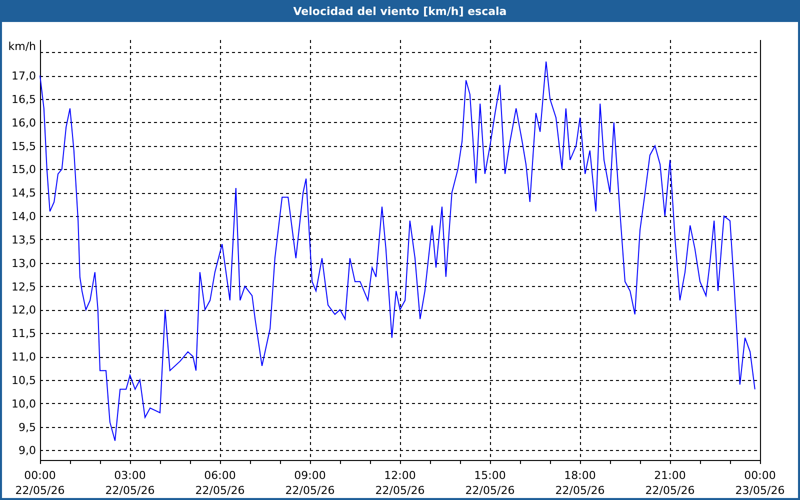 The height and width of the screenshot is (500, 800). Describe the element at coordinates (24, 310) in the screenshot. I see `y-tick-label: 12,0` at that location.